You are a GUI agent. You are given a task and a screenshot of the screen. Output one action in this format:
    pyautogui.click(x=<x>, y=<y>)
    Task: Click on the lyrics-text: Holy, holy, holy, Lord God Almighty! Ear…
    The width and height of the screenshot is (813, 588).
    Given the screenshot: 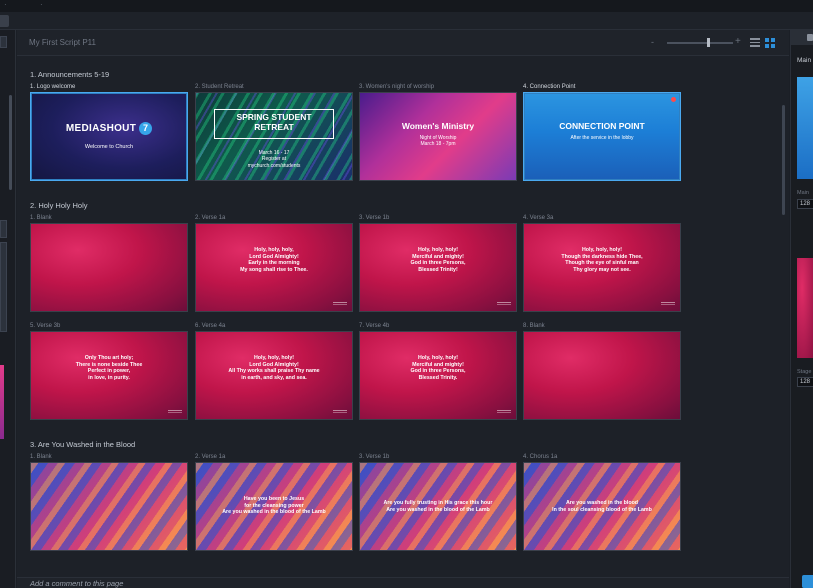 What is the action you would take?
    pyautogui.click(x=274, y=260)
    